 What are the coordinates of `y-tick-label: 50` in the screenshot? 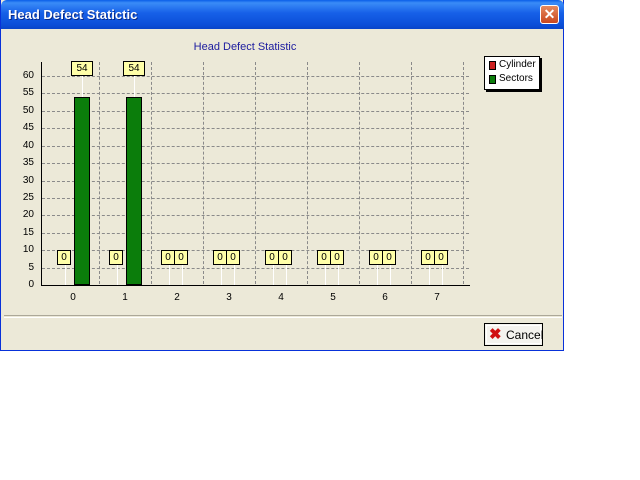 It's located at (28, 110).